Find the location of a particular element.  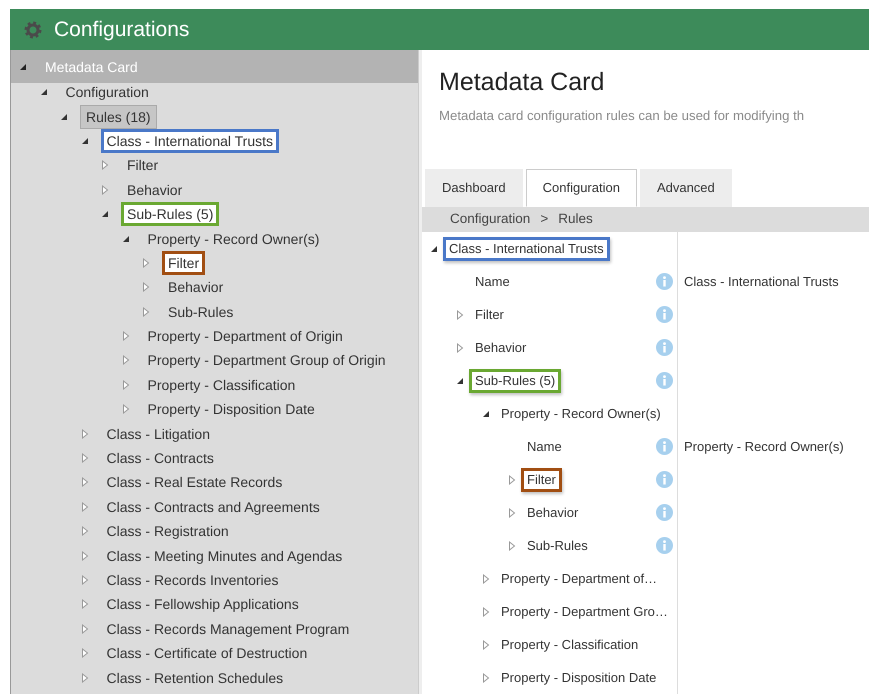

tree-item: Class - Litigation is located at coordinates (158, 434).